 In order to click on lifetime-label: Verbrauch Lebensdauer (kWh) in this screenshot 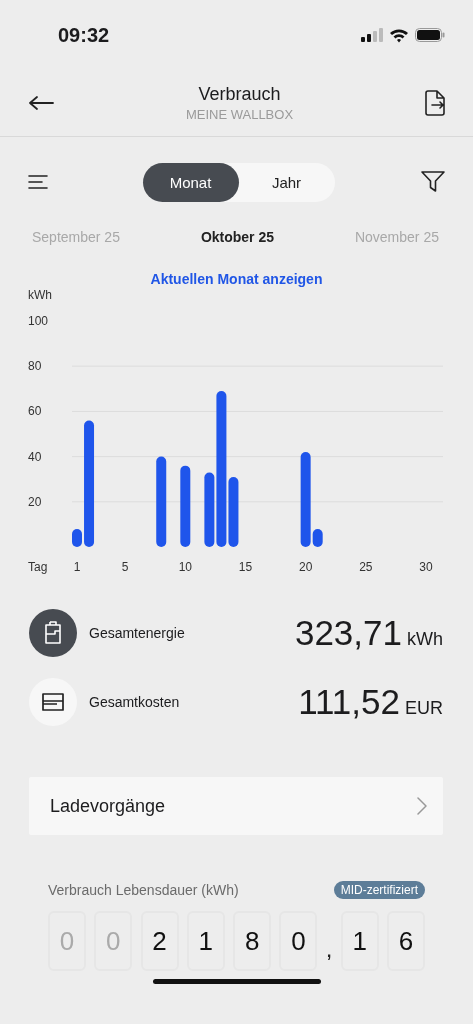, I will do `click(143, 890)`.